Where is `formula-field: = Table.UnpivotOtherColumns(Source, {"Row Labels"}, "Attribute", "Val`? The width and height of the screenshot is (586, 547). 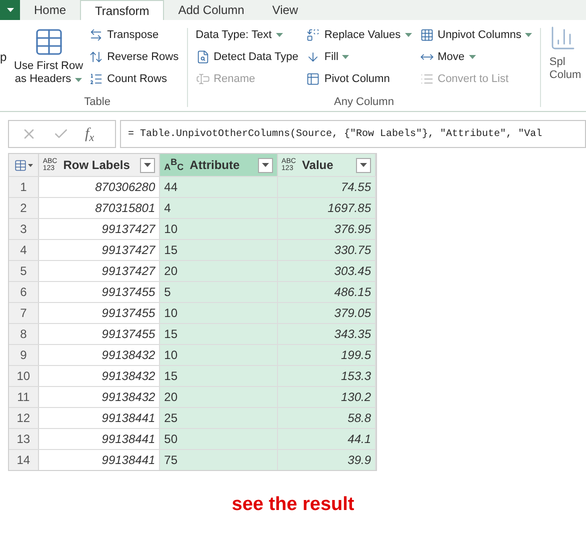
formula-field: = Table.UnpivotOtherColumns(Source, {"Row Labels"}, "Attribute", "Val is located at coordinates (353, 134).